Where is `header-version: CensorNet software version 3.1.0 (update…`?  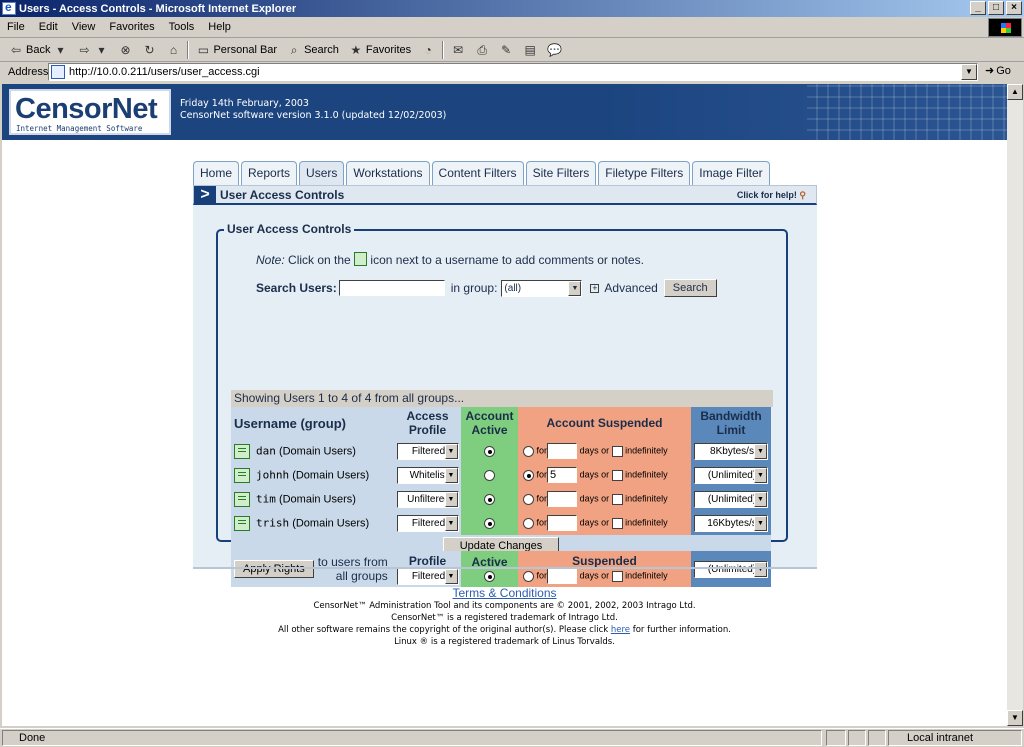
header-version: CensorNet software version 3.1.0 (update… is located at coordinates (313, 115).